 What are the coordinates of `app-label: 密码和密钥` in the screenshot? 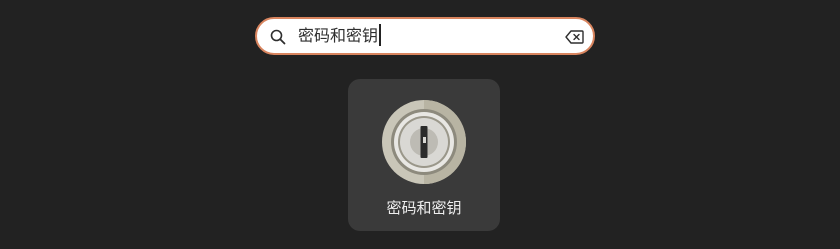 It's located at (424, 208).